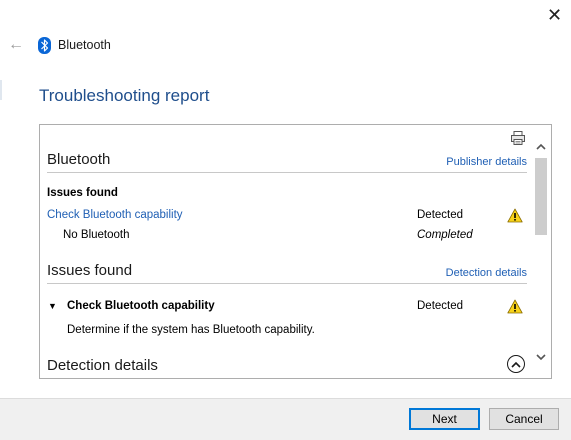 The width and height of the screenshot is (571, 440). Describe the element at coordinates (90, 270) in the screenshot. I see `section-title-issues-found: Issues found` at that location.